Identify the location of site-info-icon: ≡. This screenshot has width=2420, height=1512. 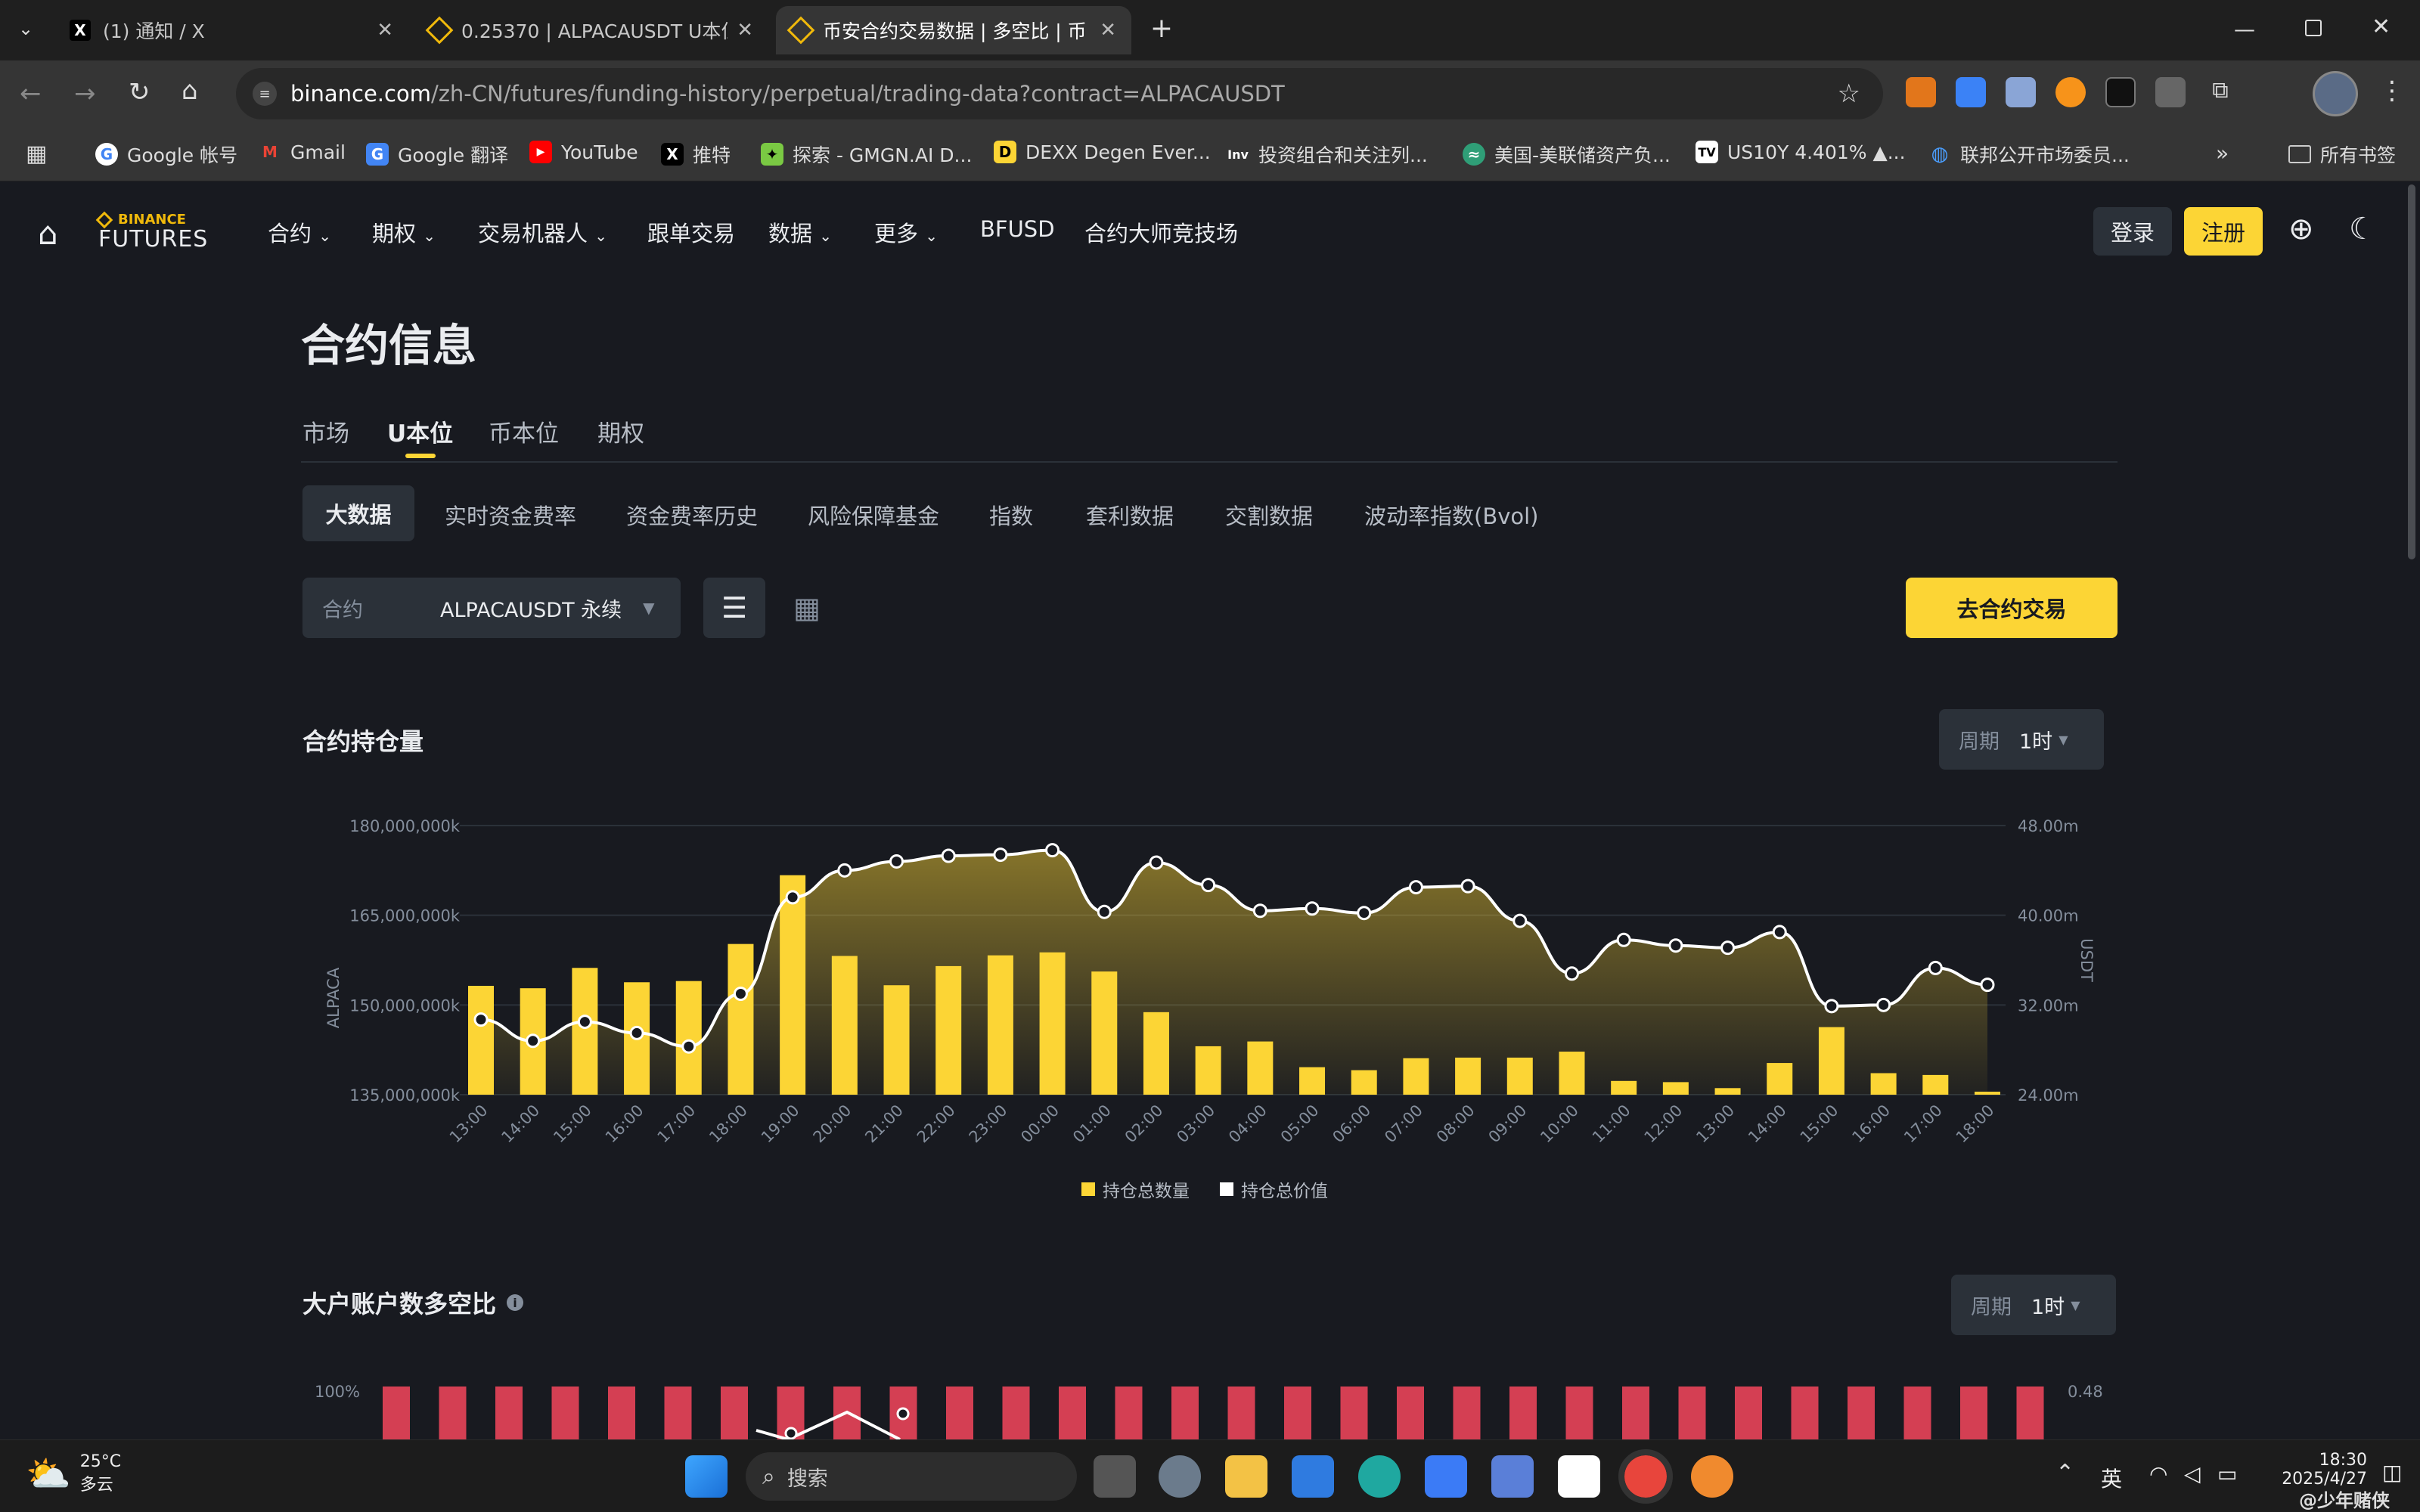
(265, 94).